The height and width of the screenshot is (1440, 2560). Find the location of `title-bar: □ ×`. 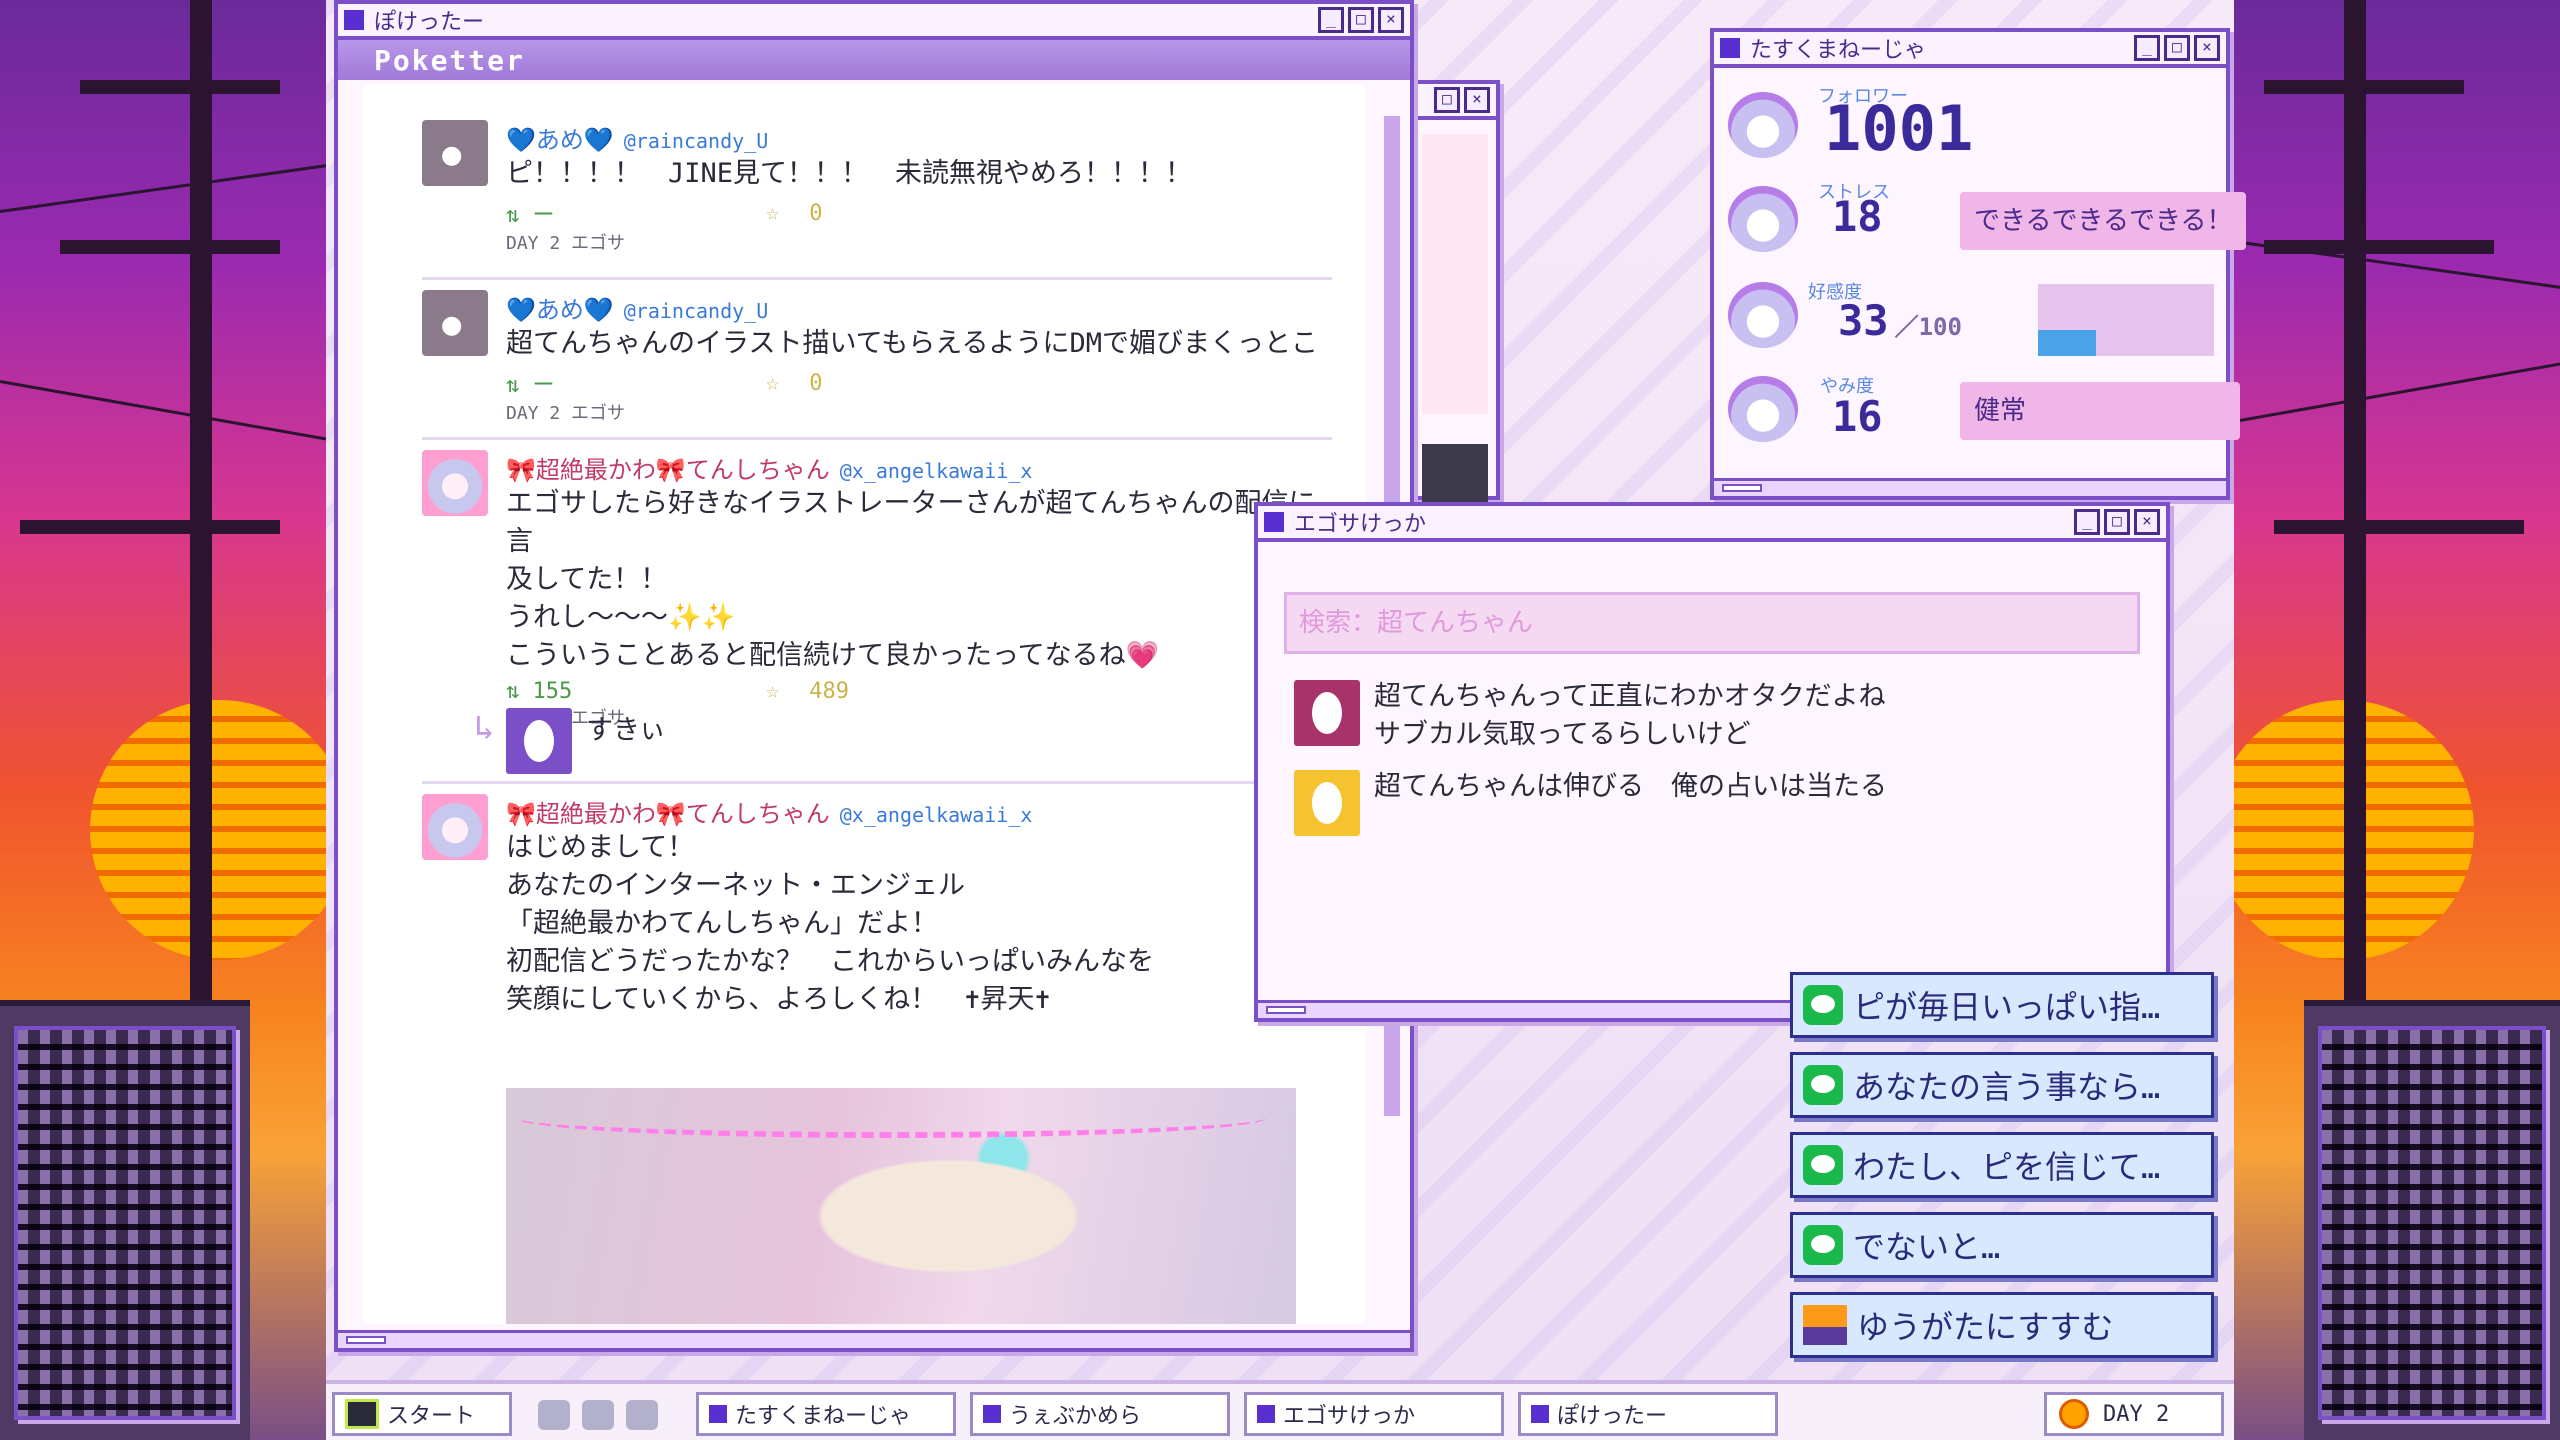

title-bar: □ × is located at coordinates (1455, 102).